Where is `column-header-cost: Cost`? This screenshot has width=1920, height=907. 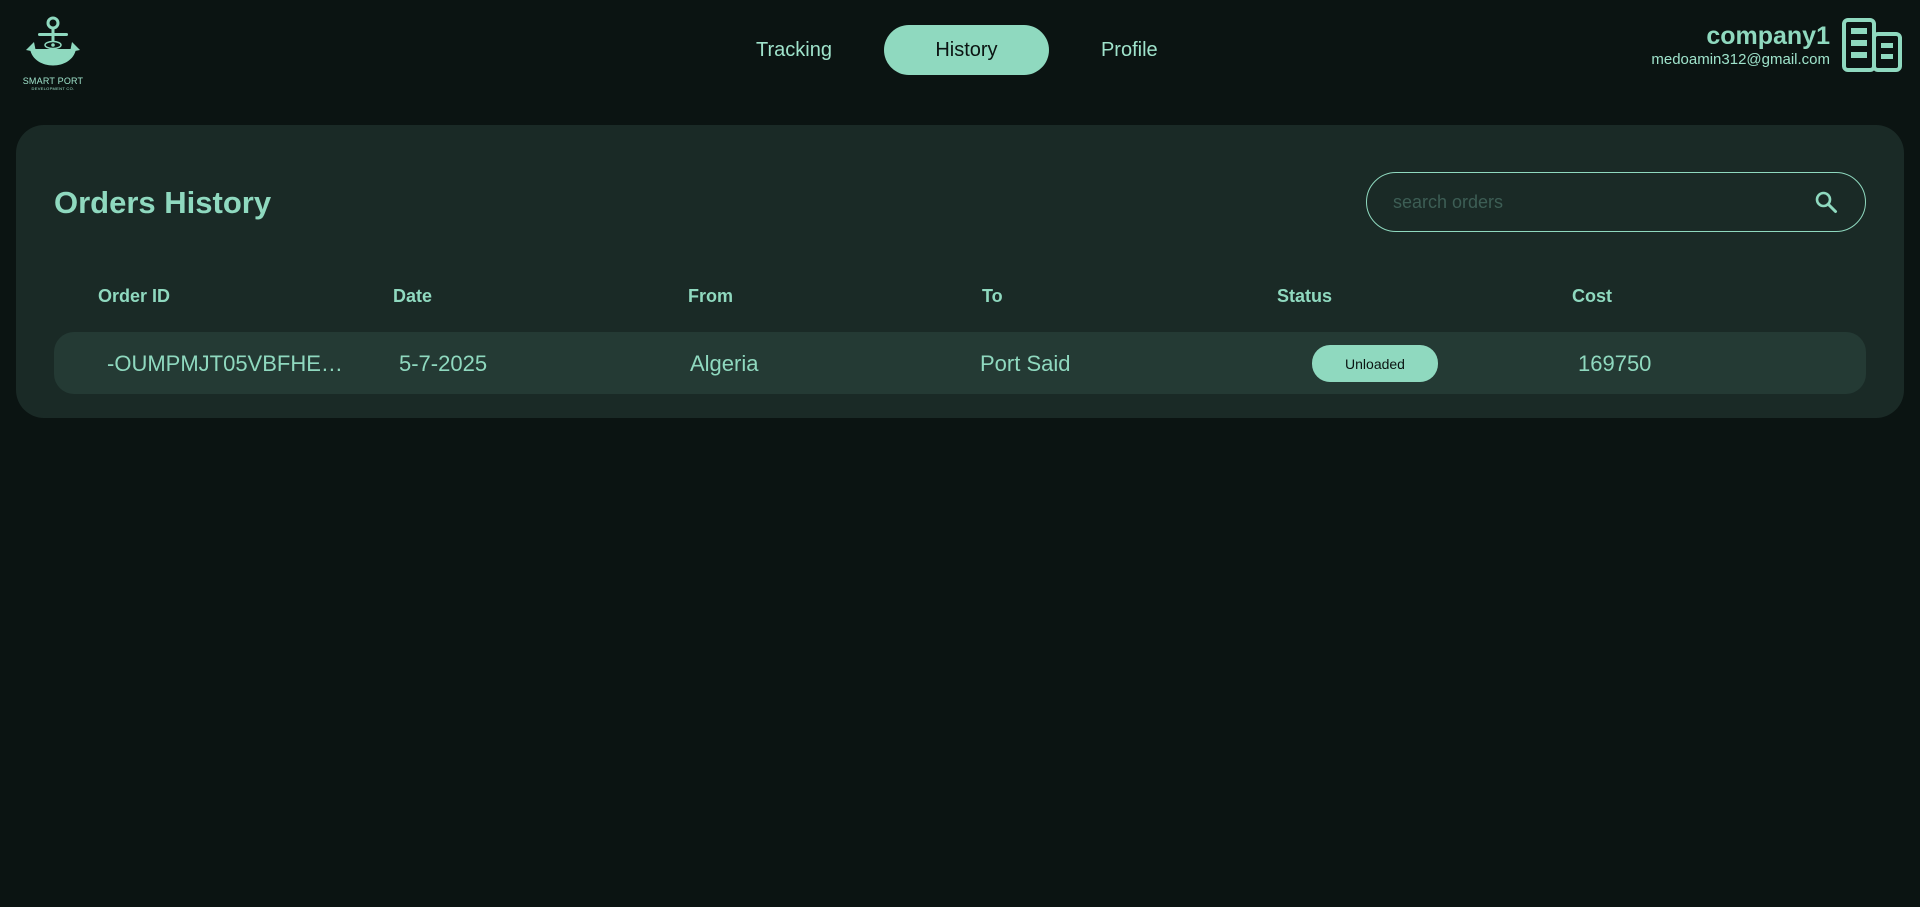
column-header-cost: Cost is located at coordinates (1592, 296).